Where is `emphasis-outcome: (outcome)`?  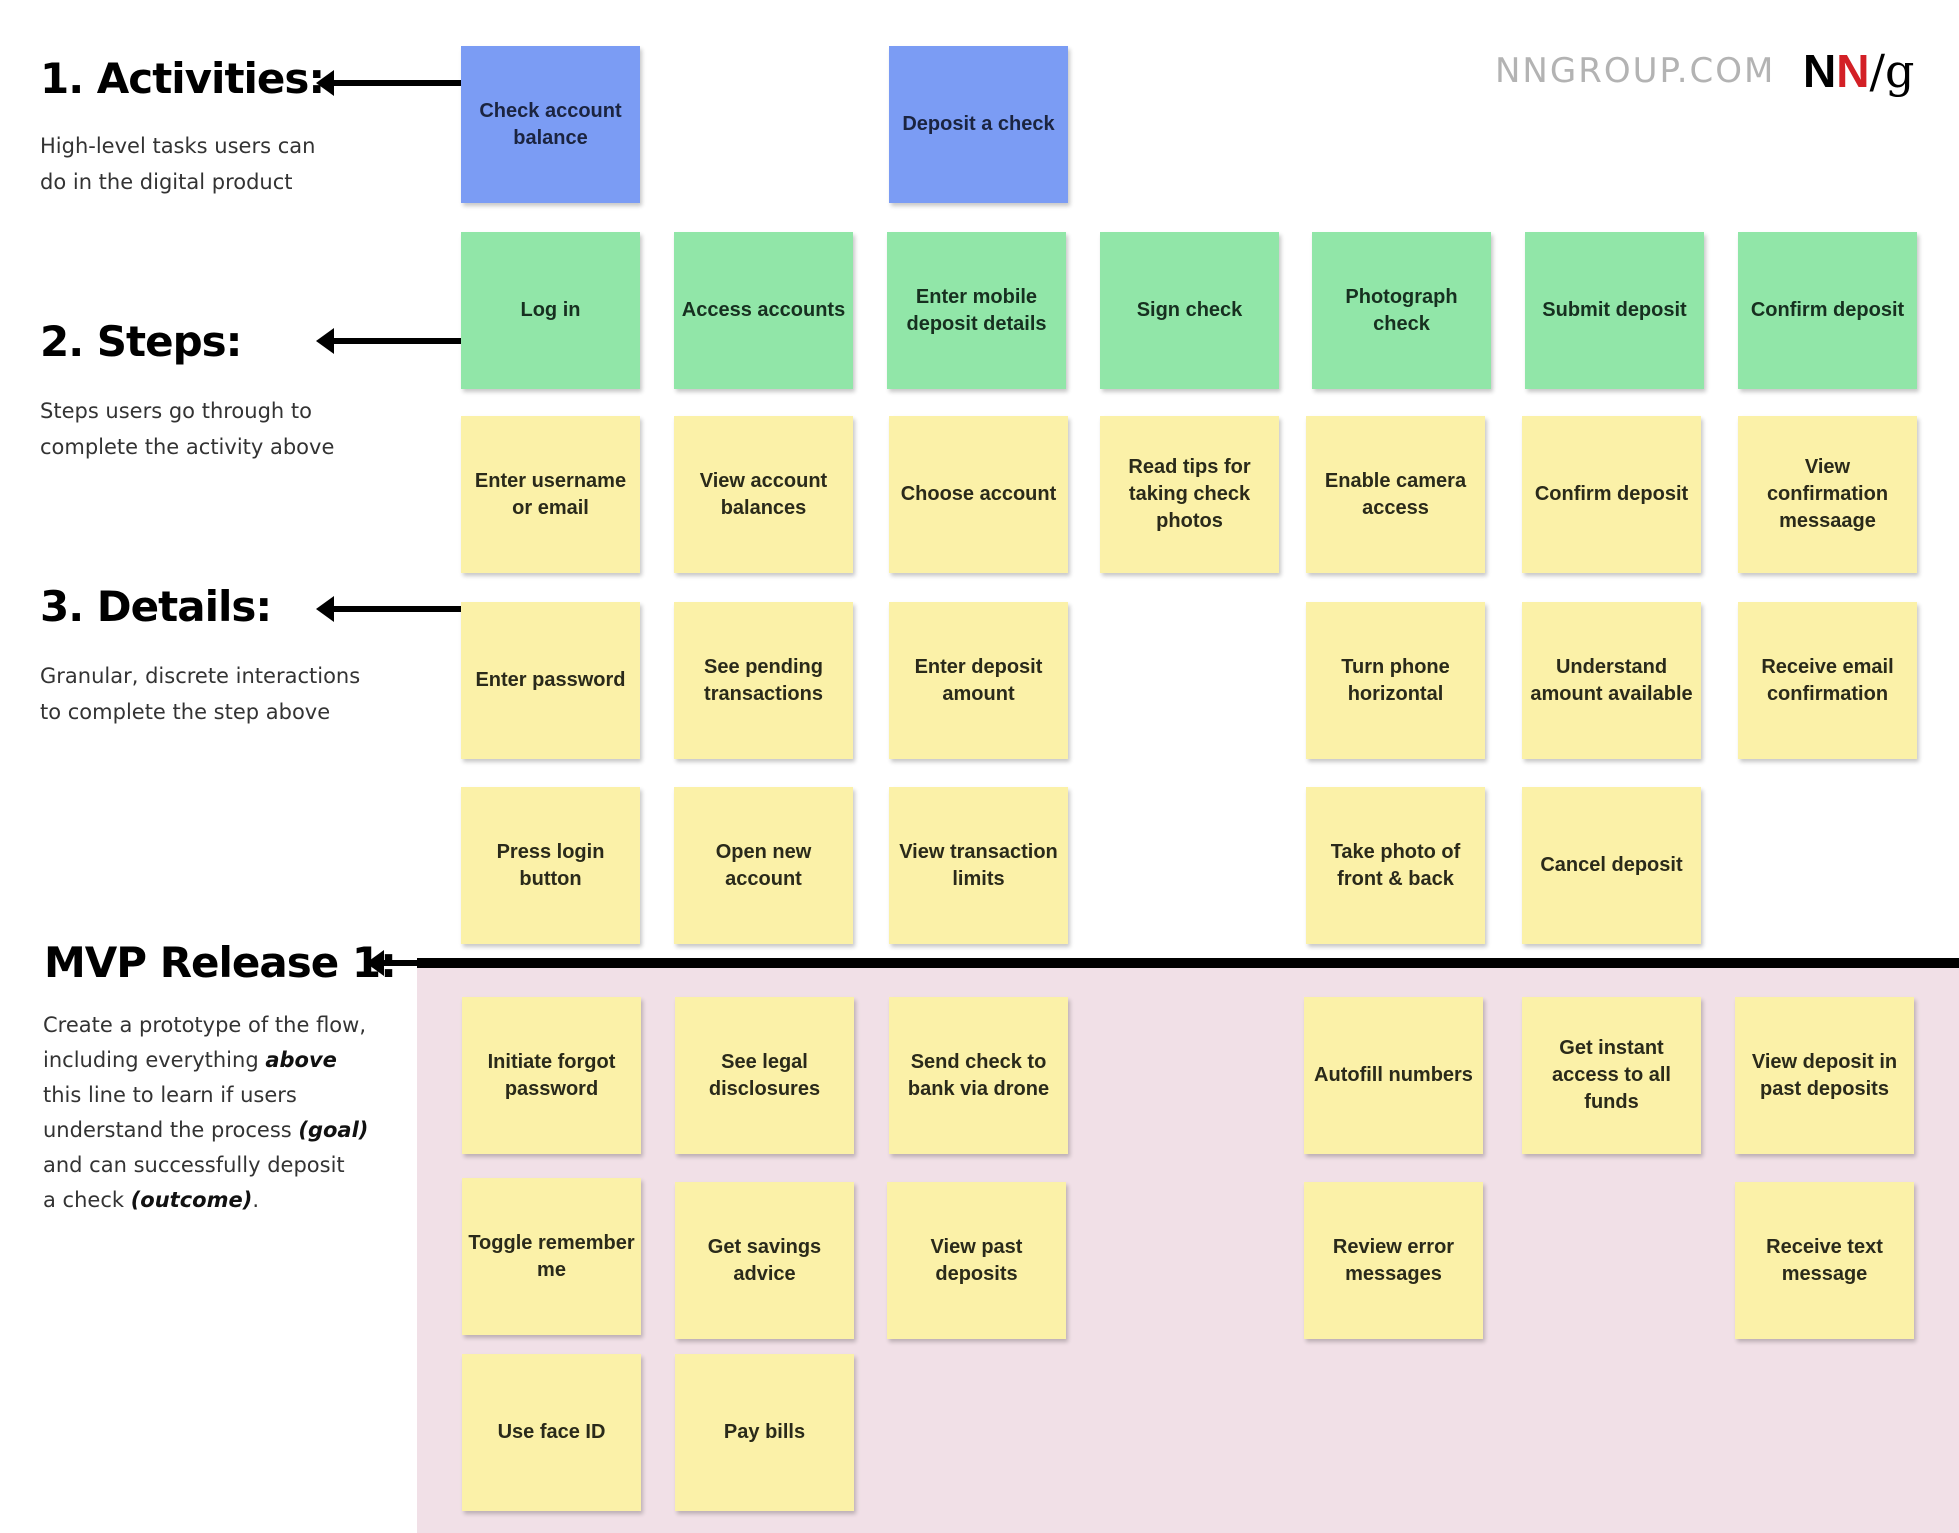 emphasis-outcome: (outcome) is located at coordinates (191, 1200).